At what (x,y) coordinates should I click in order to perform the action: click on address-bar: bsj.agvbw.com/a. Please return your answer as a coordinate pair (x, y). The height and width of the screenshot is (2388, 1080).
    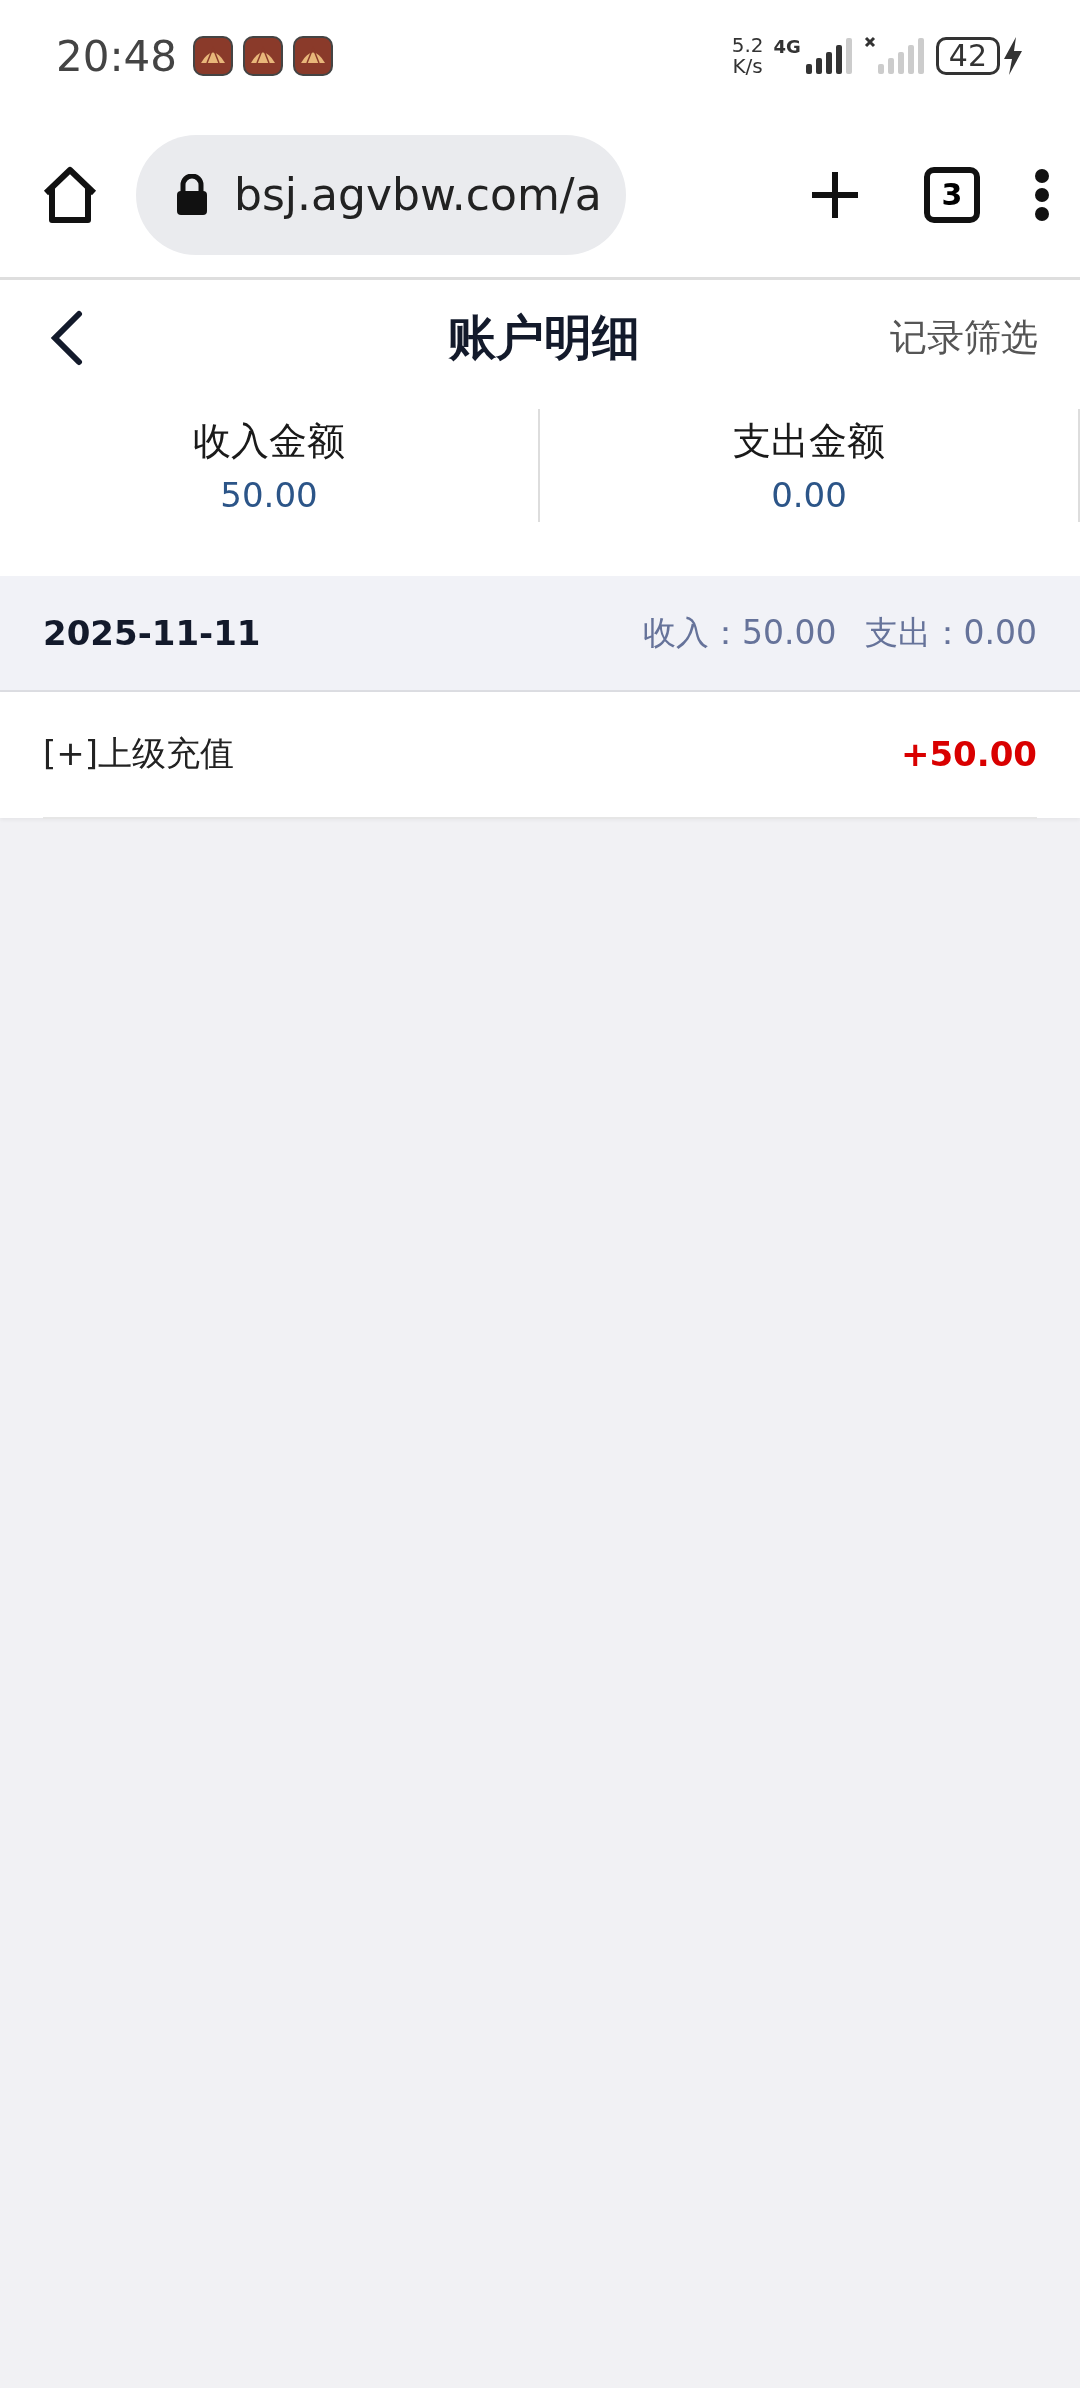
    Looking at the image, I should click on (381, 194).